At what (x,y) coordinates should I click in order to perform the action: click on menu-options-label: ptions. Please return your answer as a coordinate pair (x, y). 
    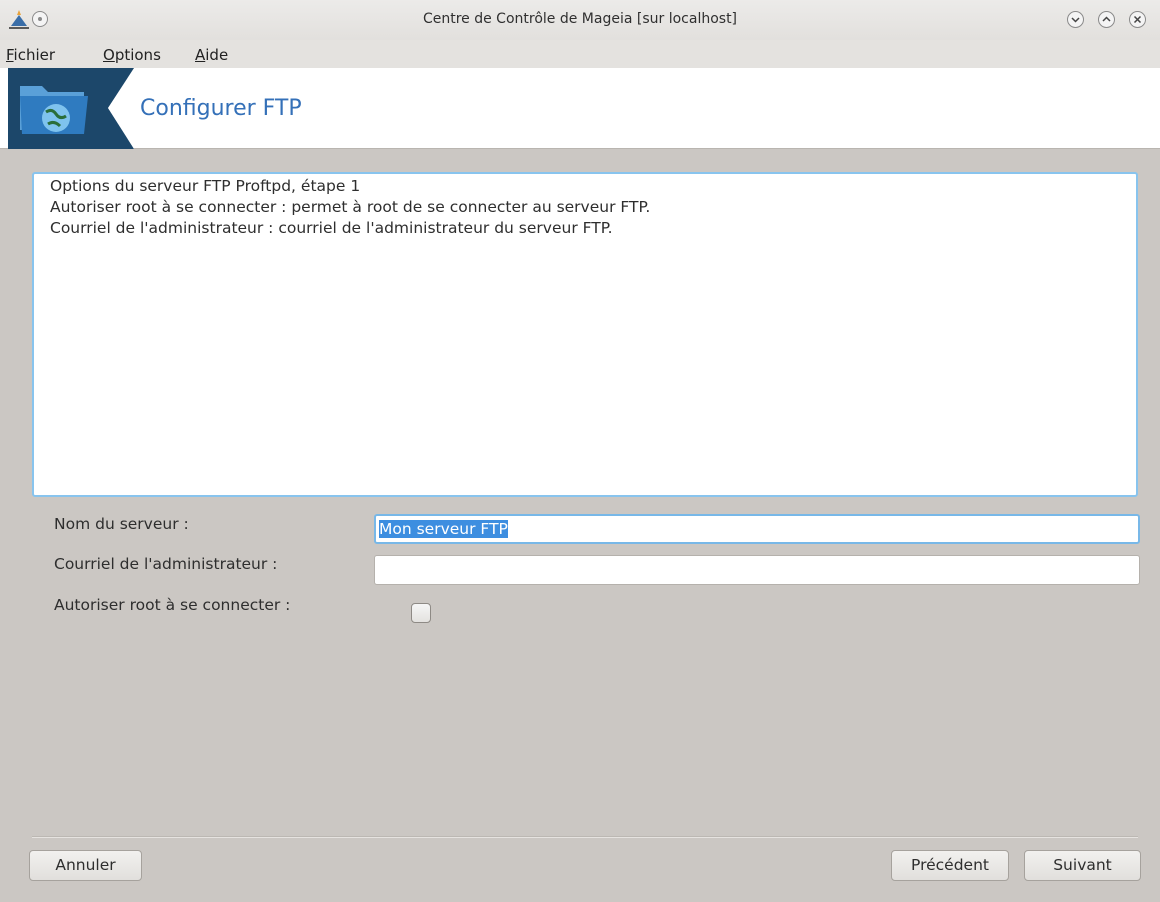
    Looking at the image, I should click on (137, 55).